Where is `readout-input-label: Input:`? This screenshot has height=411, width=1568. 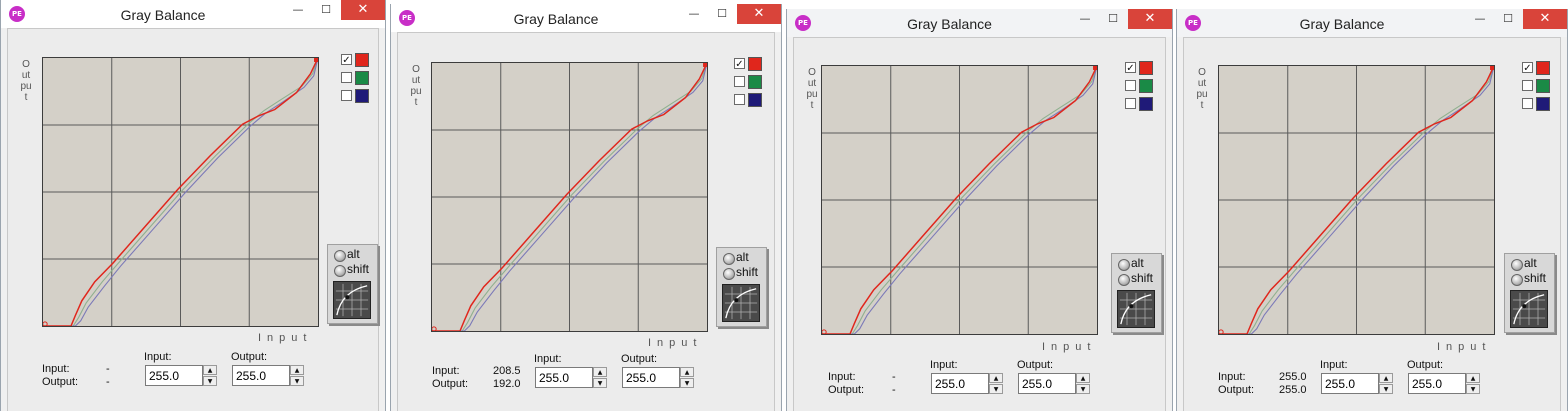
readout-input-label: Input: is located at coordinates (1232, 377).